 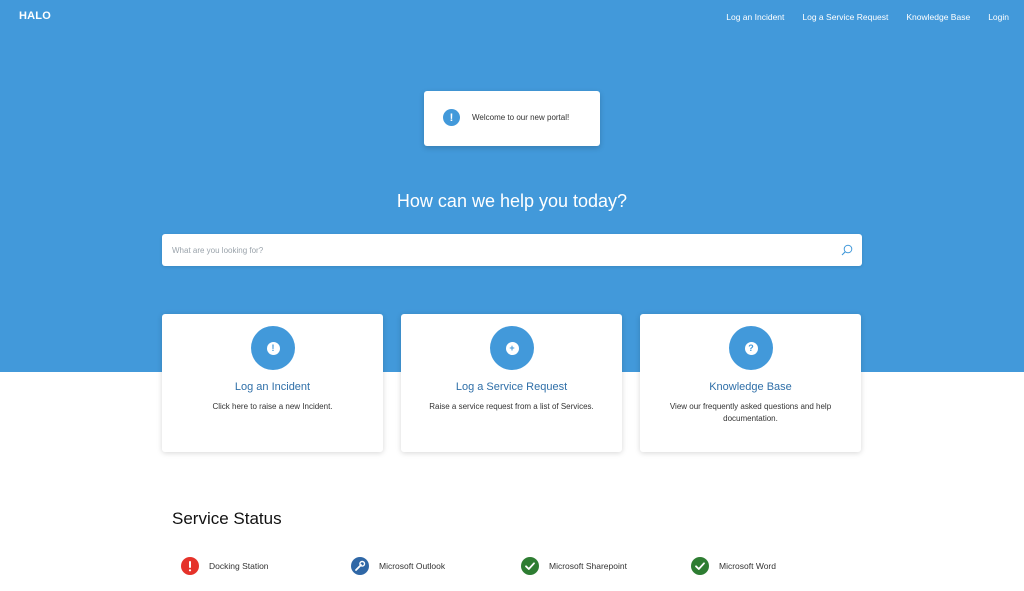 What do you see at coordinates (521, 117) in the screenshot?
I see `welcome-notice-text: Welcome to our new portal!` at bounding box center [521, 117].